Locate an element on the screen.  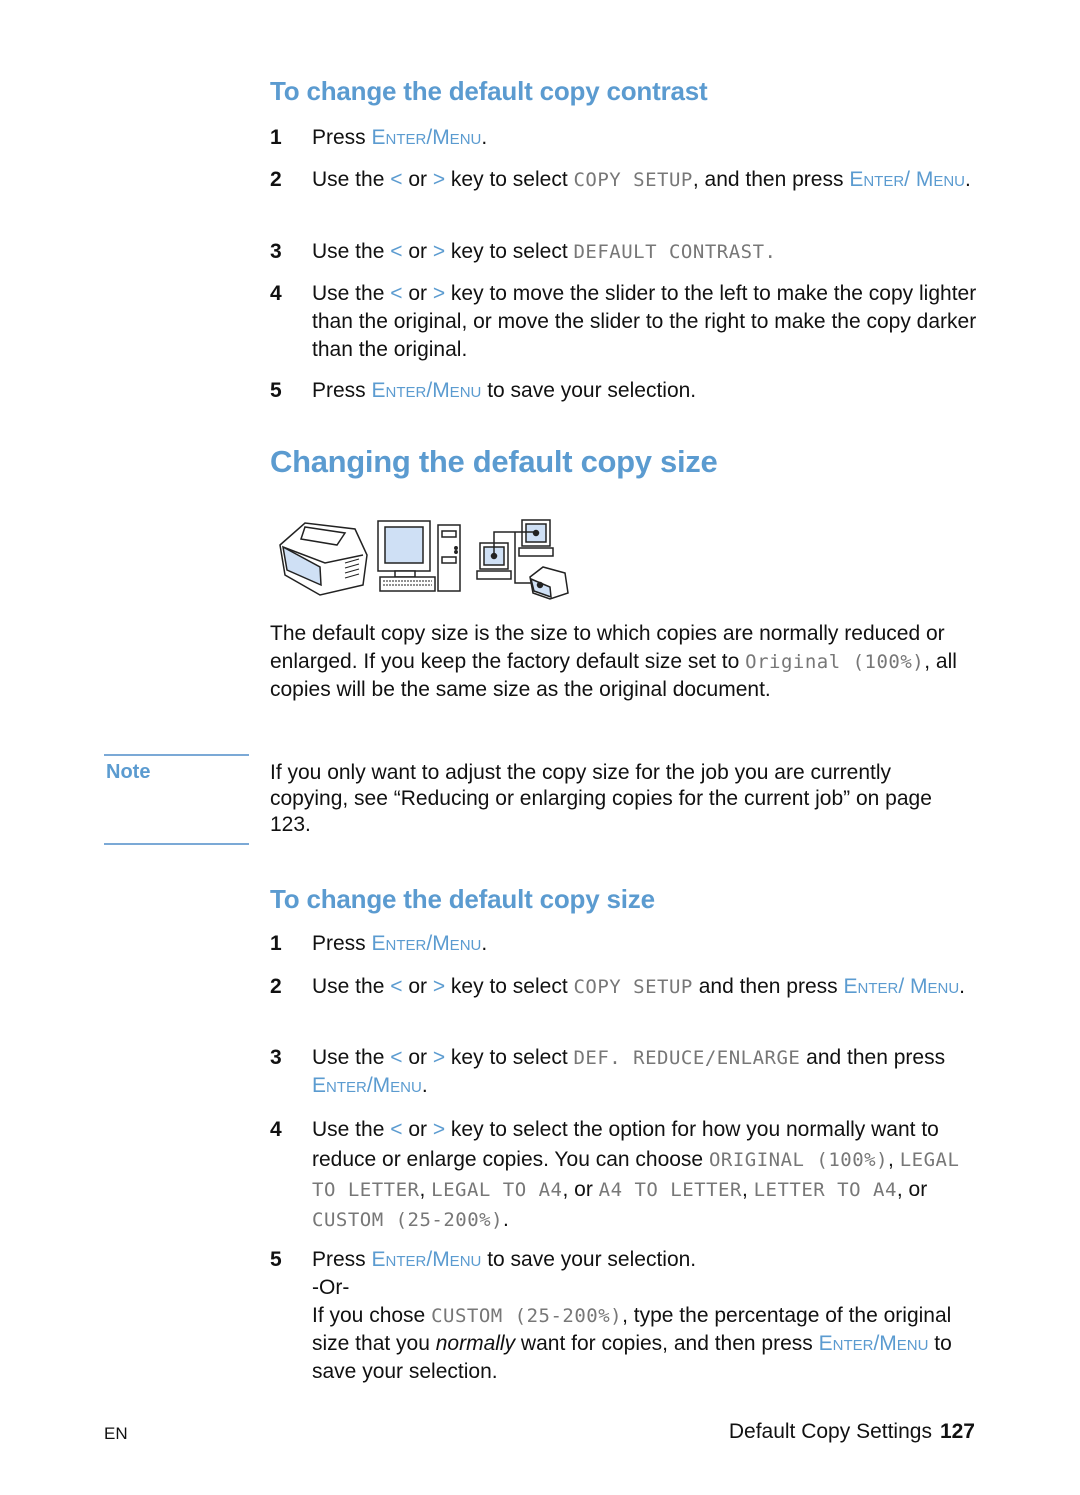
page-number: 127 is located at coordinates (957, 1431).